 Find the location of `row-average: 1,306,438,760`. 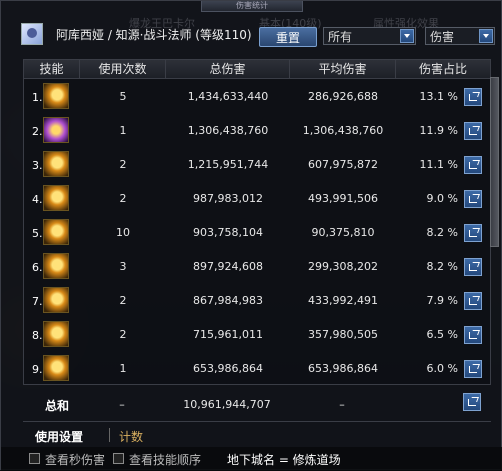

row-average: 1,306,438,760 is located at coordinates (343, 130).